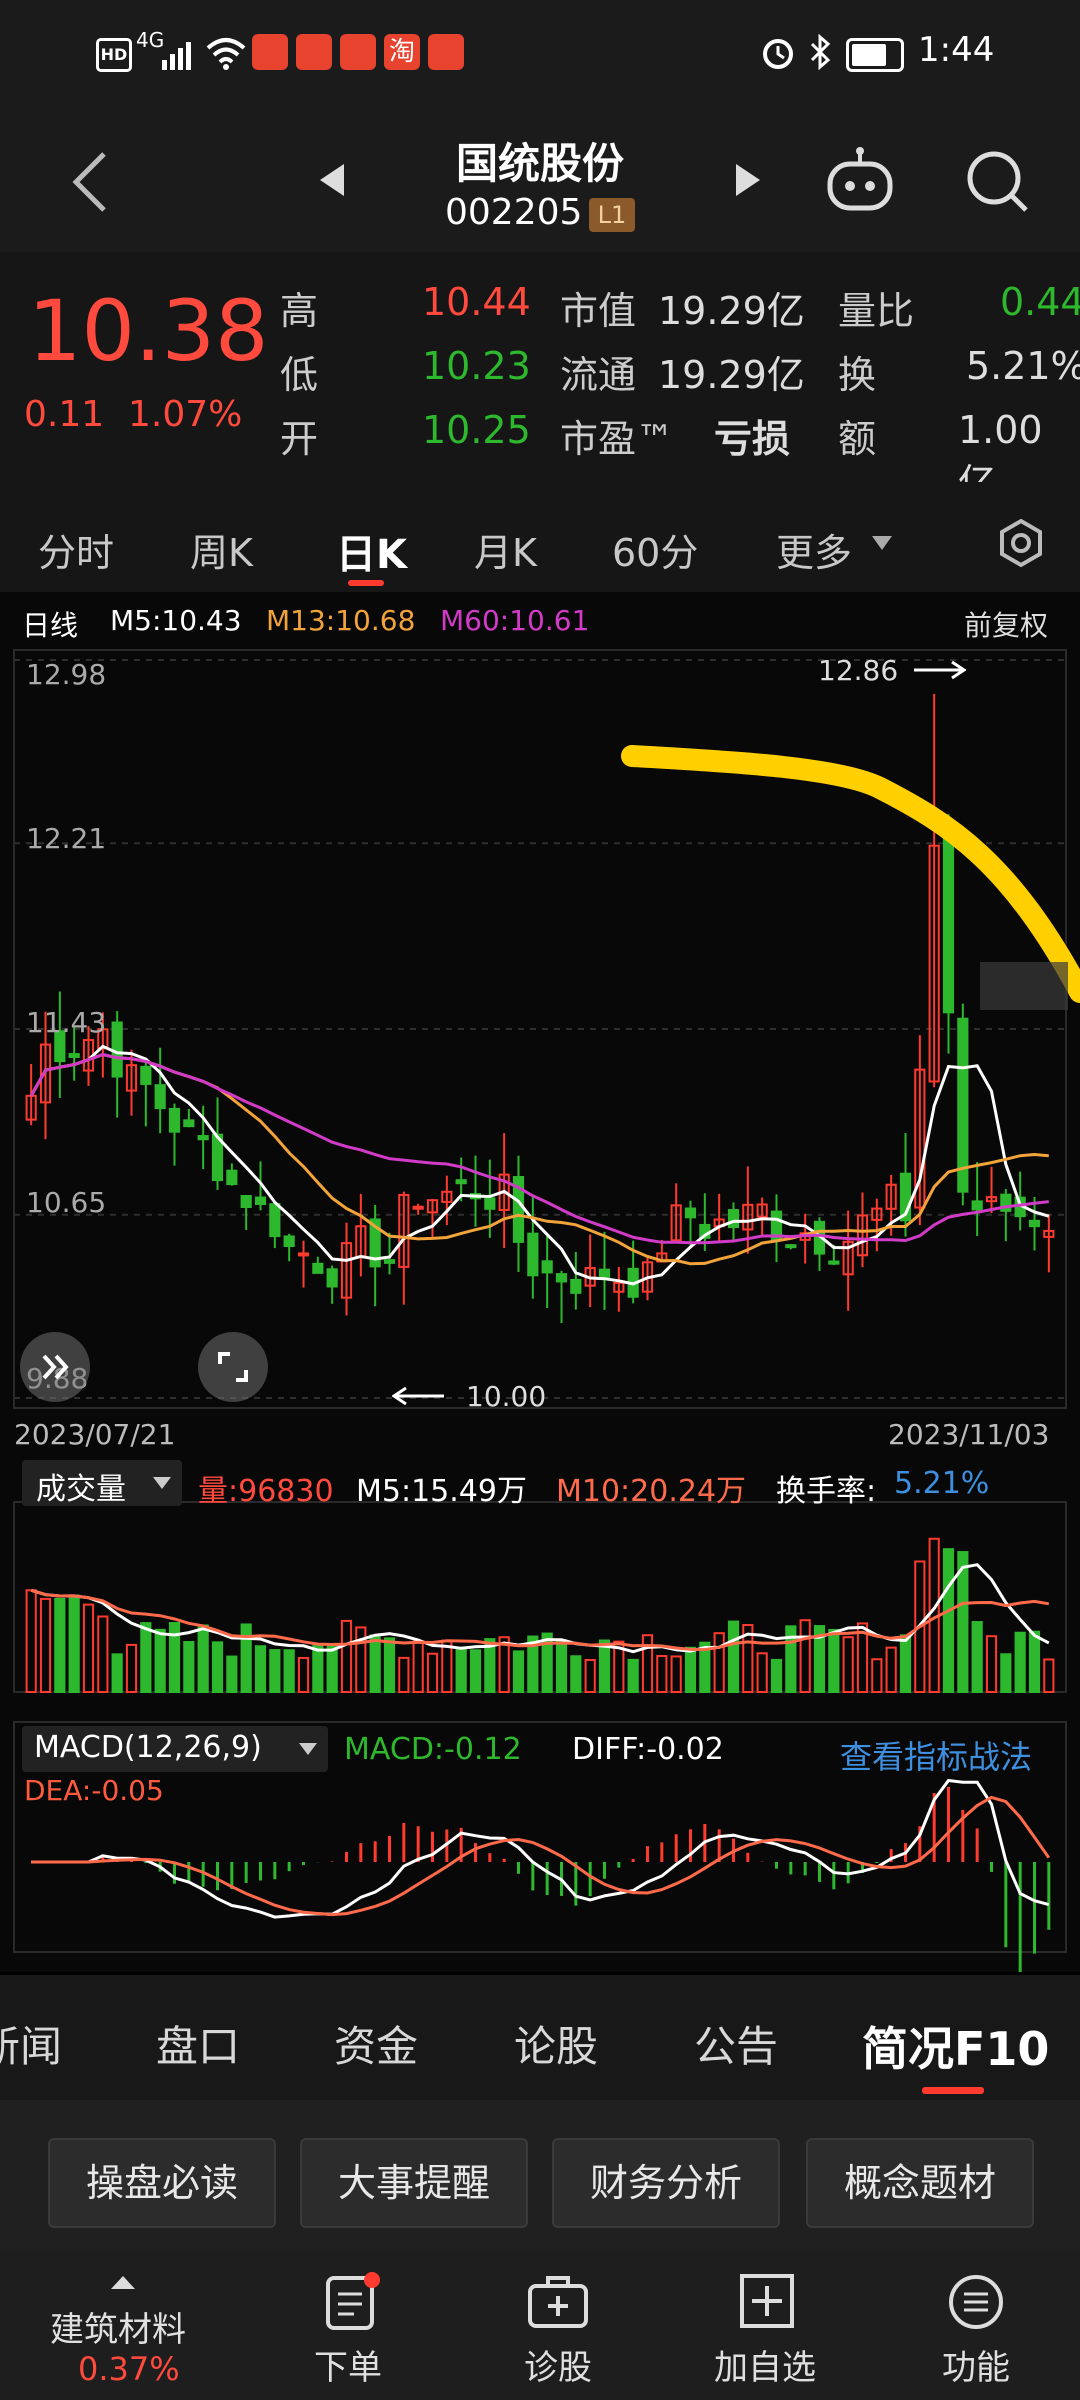  What do you see at coordinates (505, 549) in the screenshot?
I see `tab-monthly: 月K` at bounding box center [505, 549].